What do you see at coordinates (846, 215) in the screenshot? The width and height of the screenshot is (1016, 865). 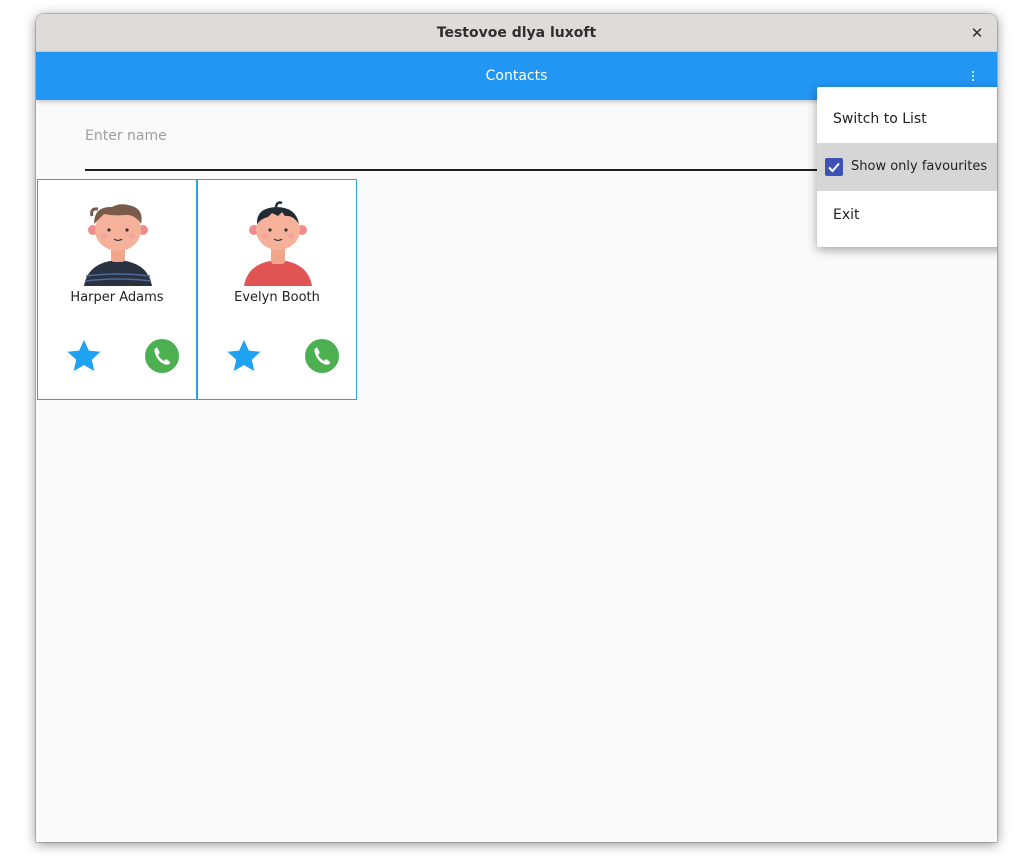 I see `menu-item-label: Exit` at bounding box center [846, 215].